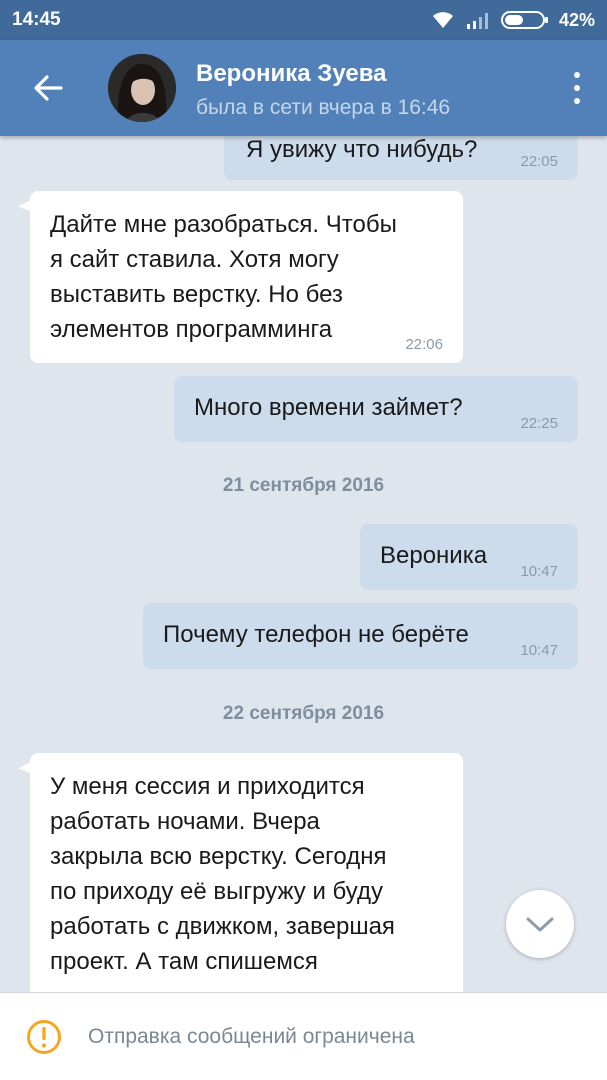 The height and width of the screenshot is (1080, 607). What do you see at coordinates (477, 21) in the screenshot?
I see `signal-icon` at bounding box center [477, 21].